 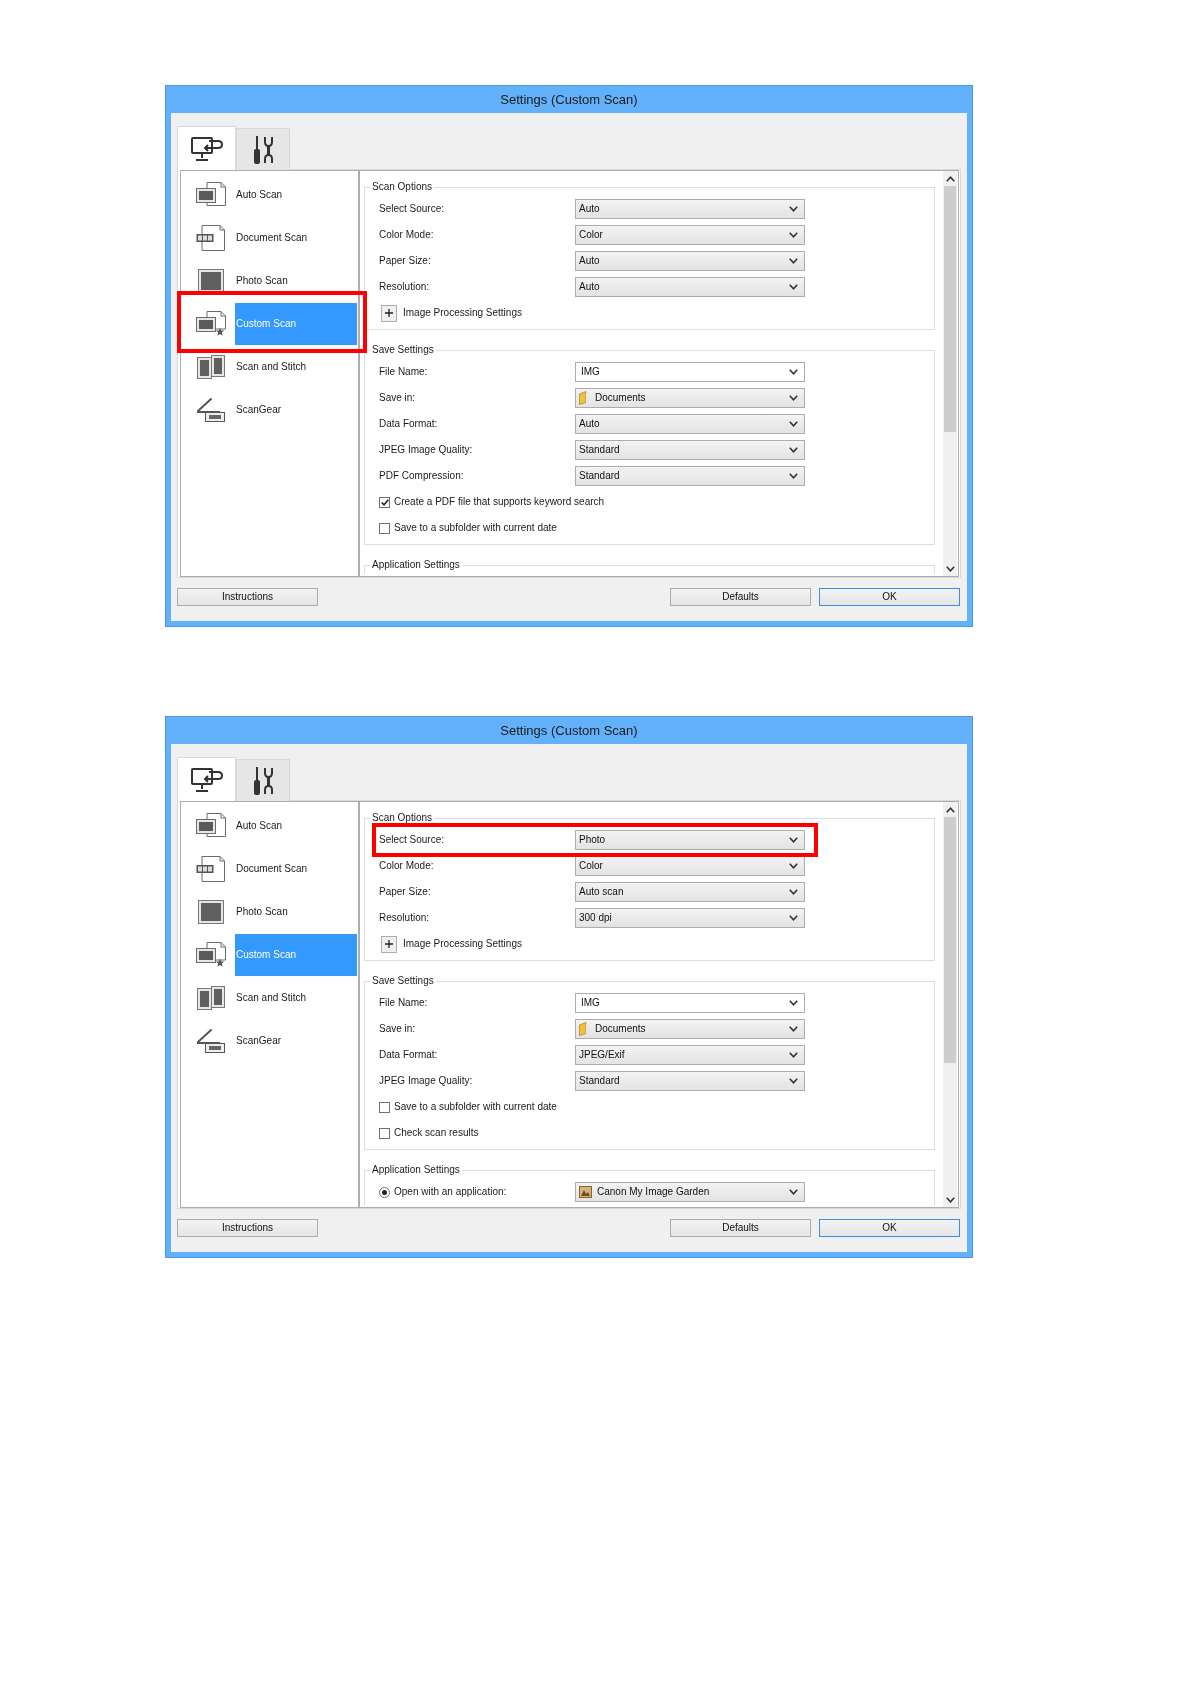 I want to click on radio-button, so click(x=384, y=1192).